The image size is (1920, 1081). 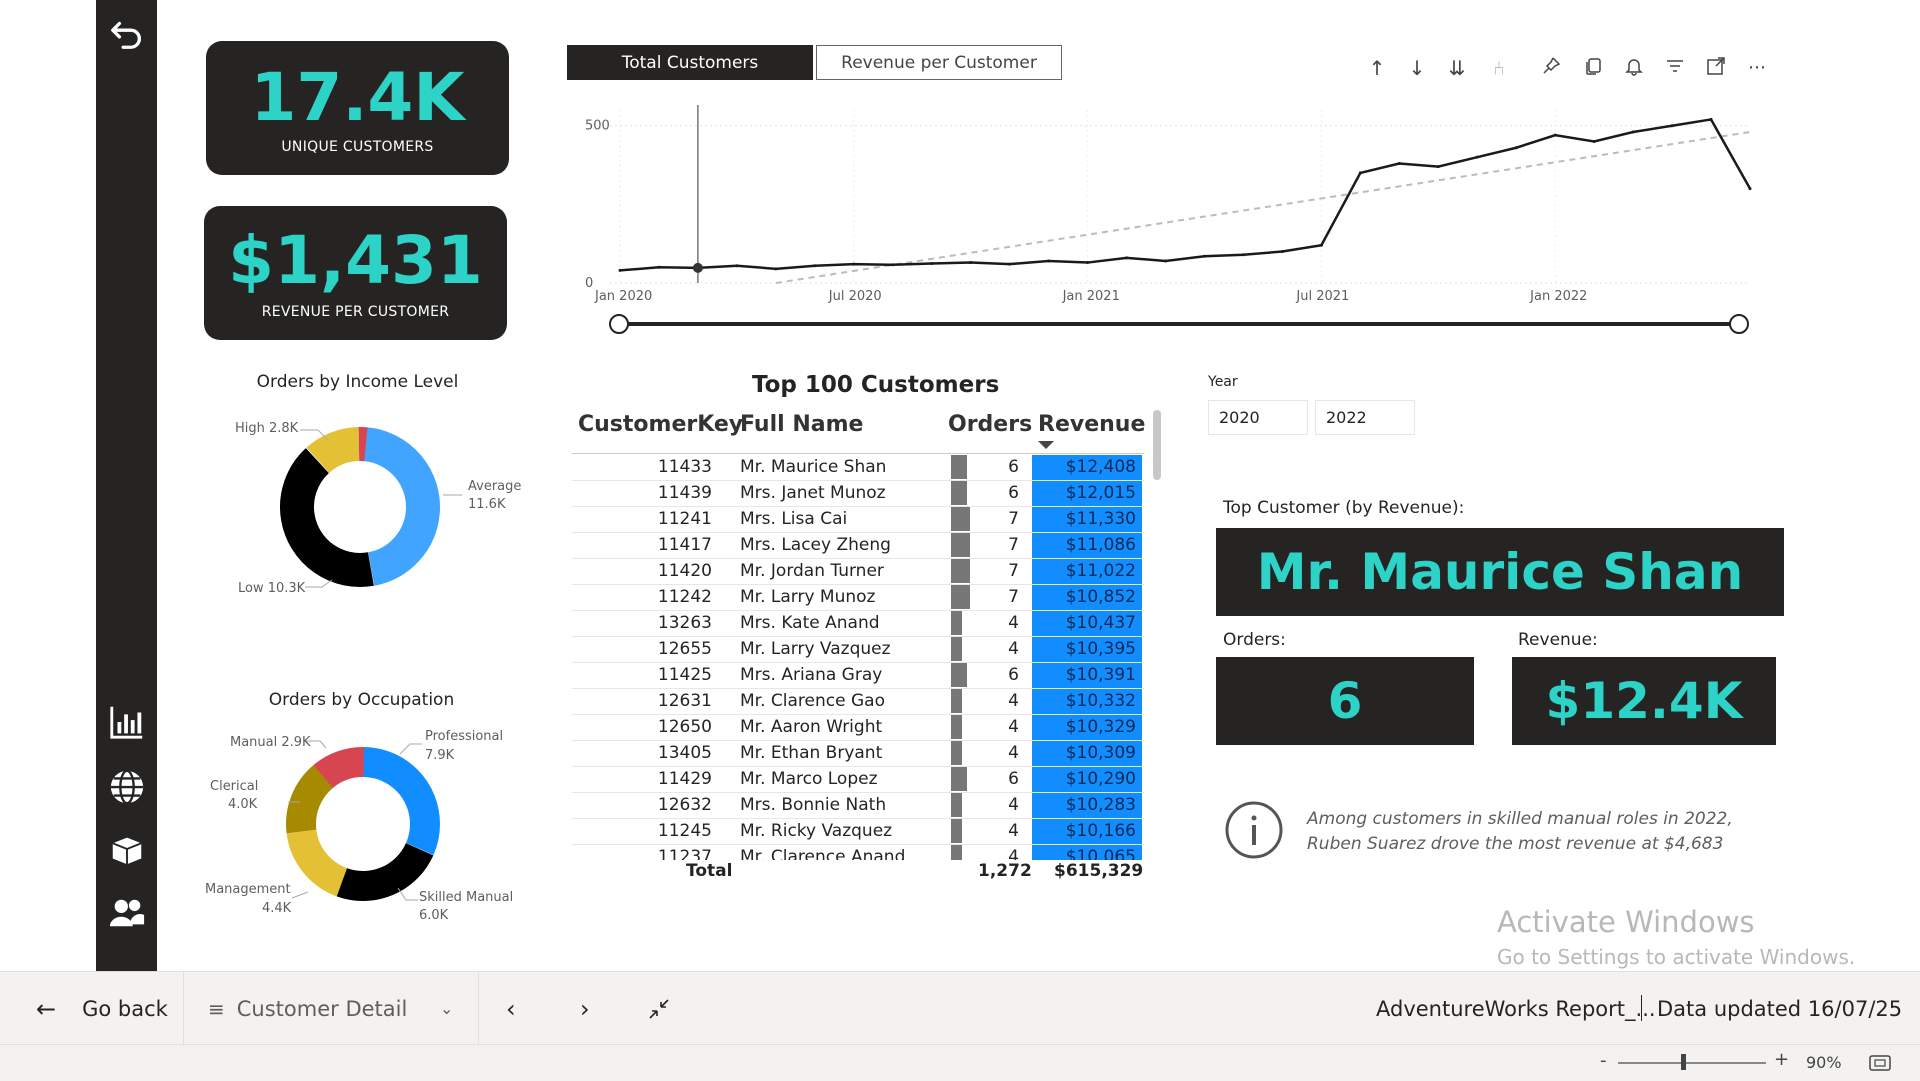 What do you see at coordinates (858, 754) in the screenshot?
I see `table-row: 13405 Mr. Ethan Bryant 4 $10,309` at bounding box center [858, 754].